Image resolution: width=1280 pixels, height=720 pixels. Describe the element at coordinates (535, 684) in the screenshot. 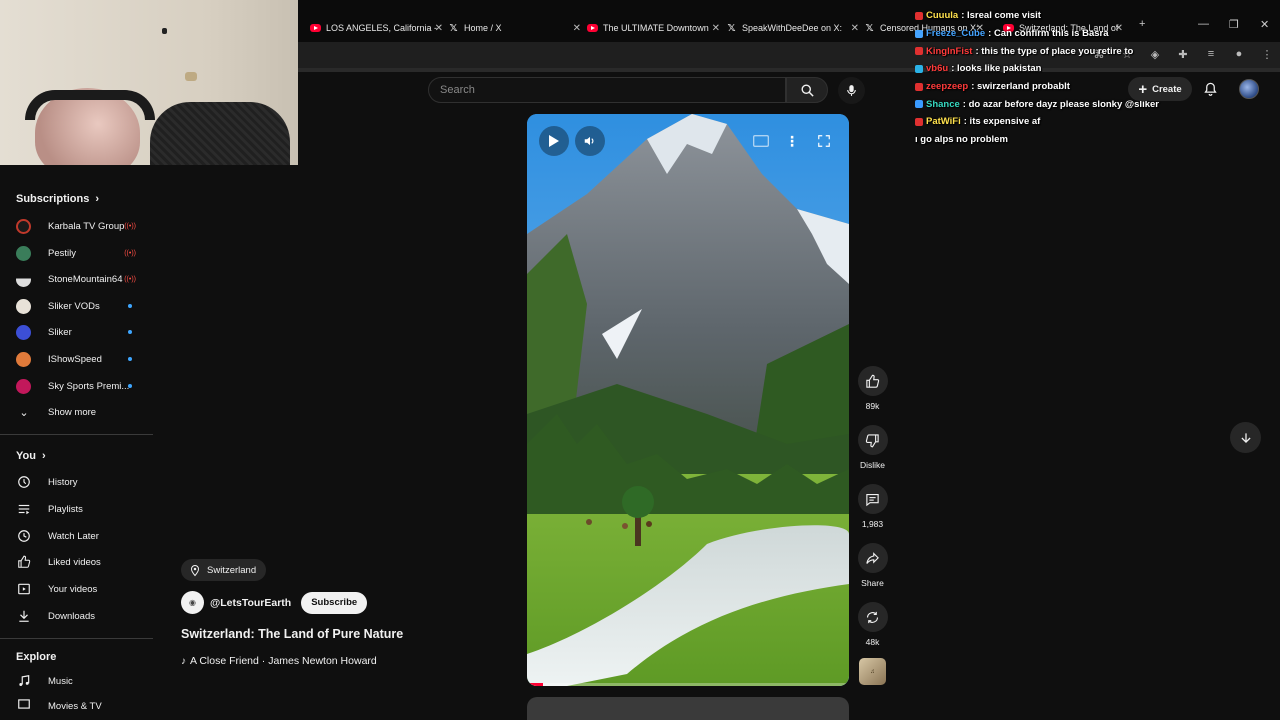

I see `video-progress-fill` at that location.